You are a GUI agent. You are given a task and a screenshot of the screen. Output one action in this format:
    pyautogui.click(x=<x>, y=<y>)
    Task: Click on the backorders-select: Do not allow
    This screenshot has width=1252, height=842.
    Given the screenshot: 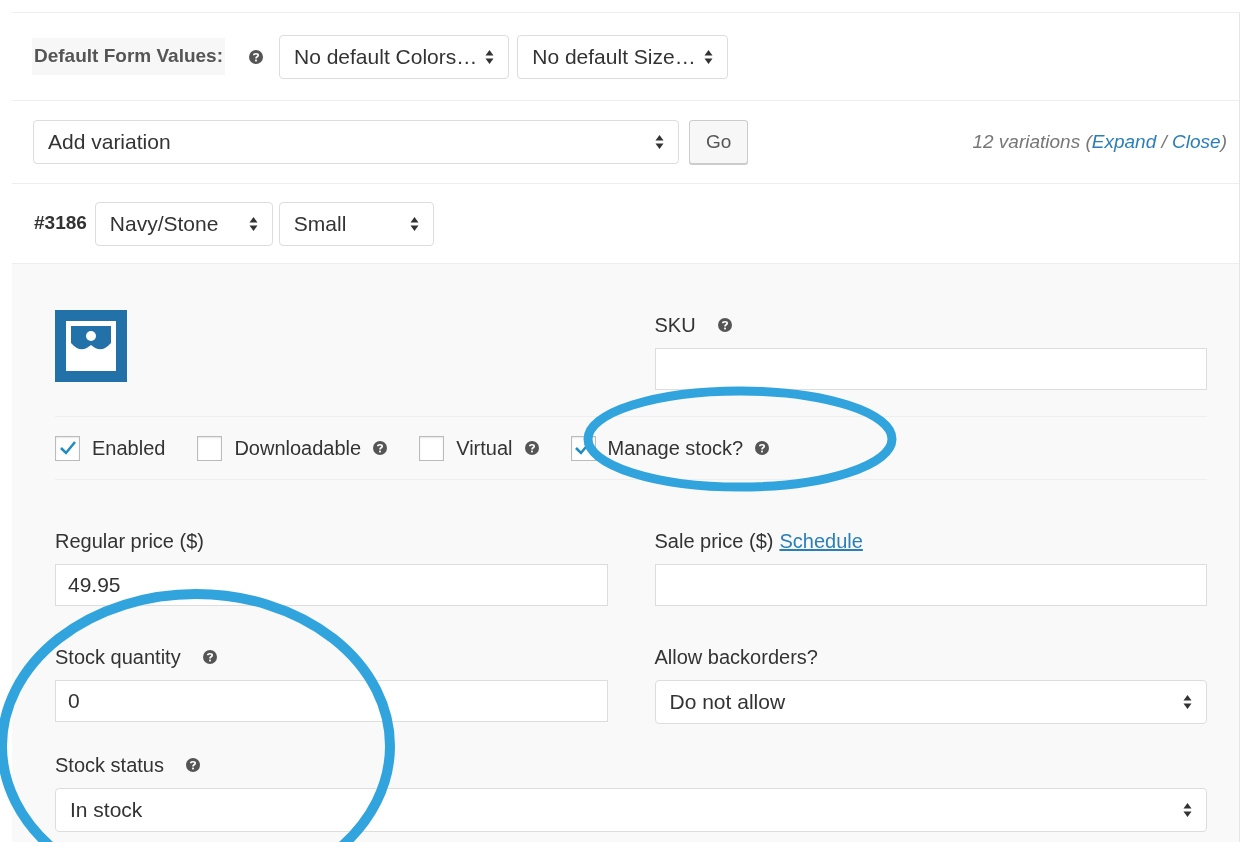 What is the action you would take?
    pyautogui.click(x=930, y=702)
    